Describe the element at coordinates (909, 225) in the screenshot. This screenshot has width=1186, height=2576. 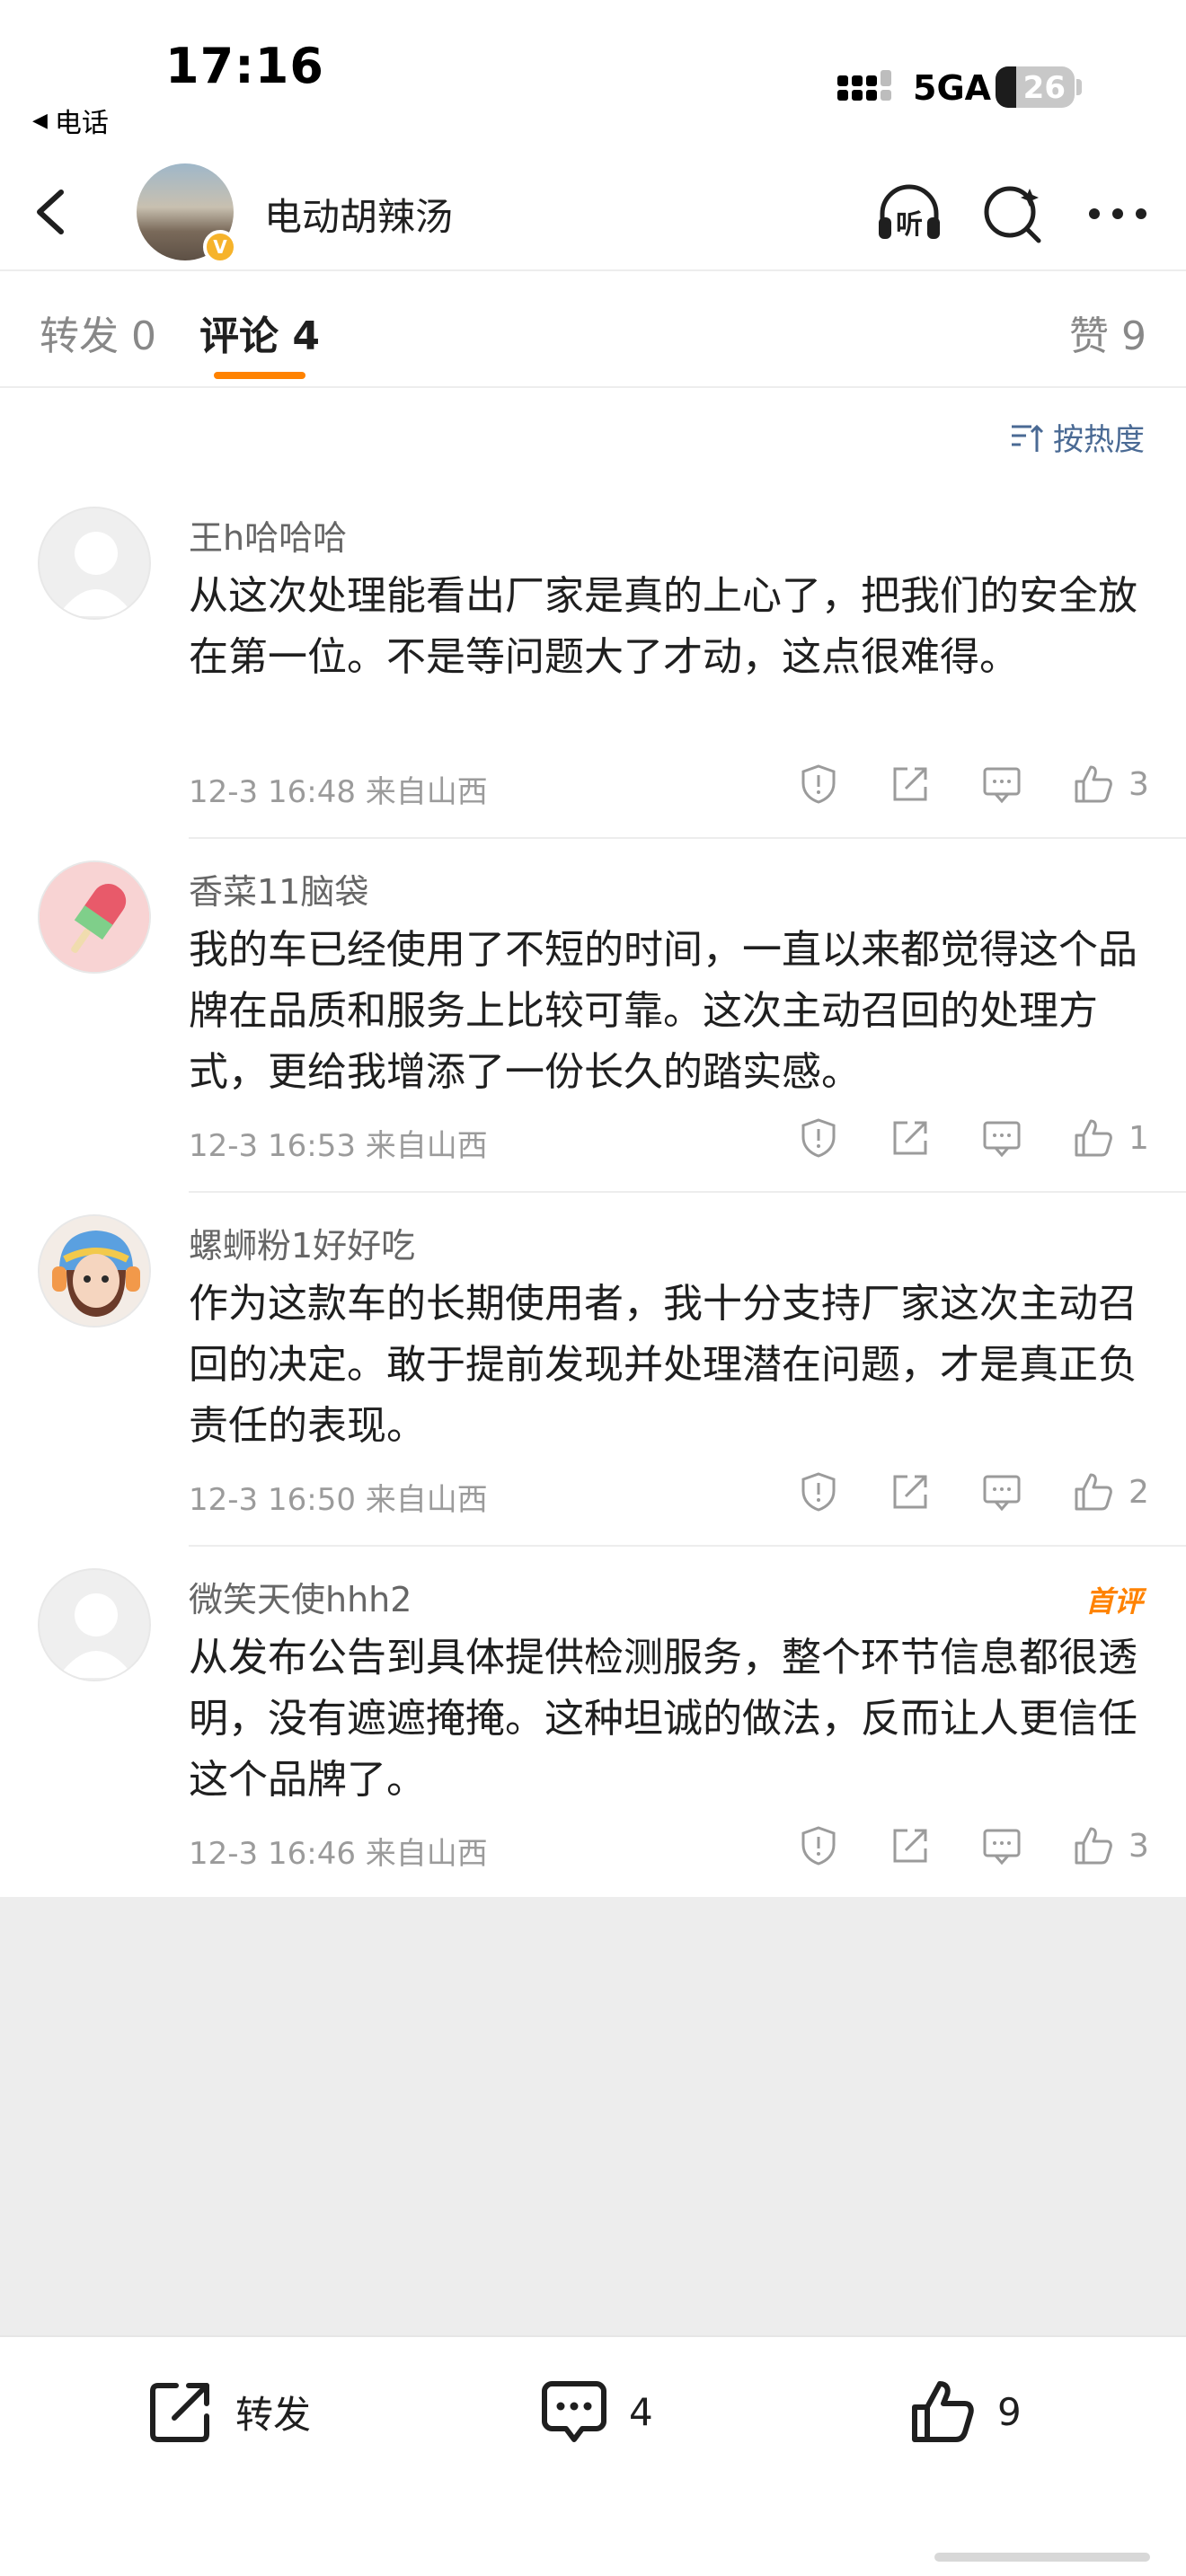
I see `listen-label: 听` at that location.